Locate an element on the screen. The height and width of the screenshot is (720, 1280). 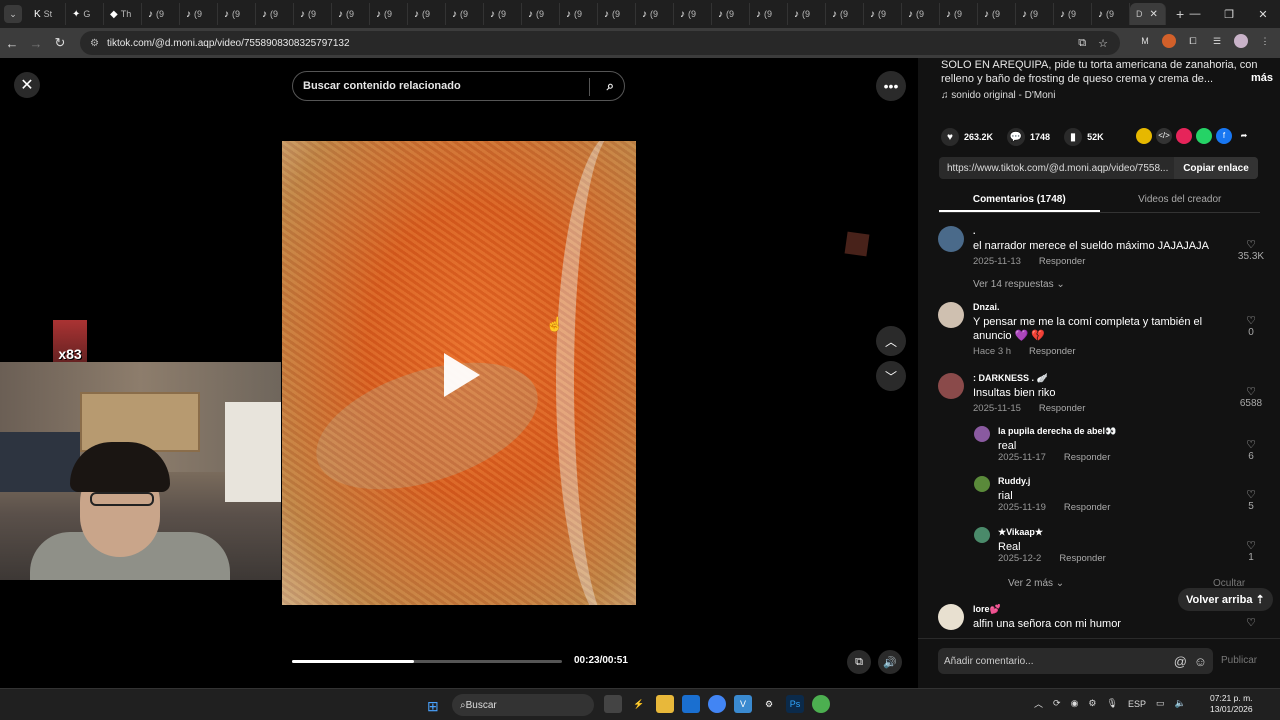
forward-icon: → is located at coordinates (36, 43).